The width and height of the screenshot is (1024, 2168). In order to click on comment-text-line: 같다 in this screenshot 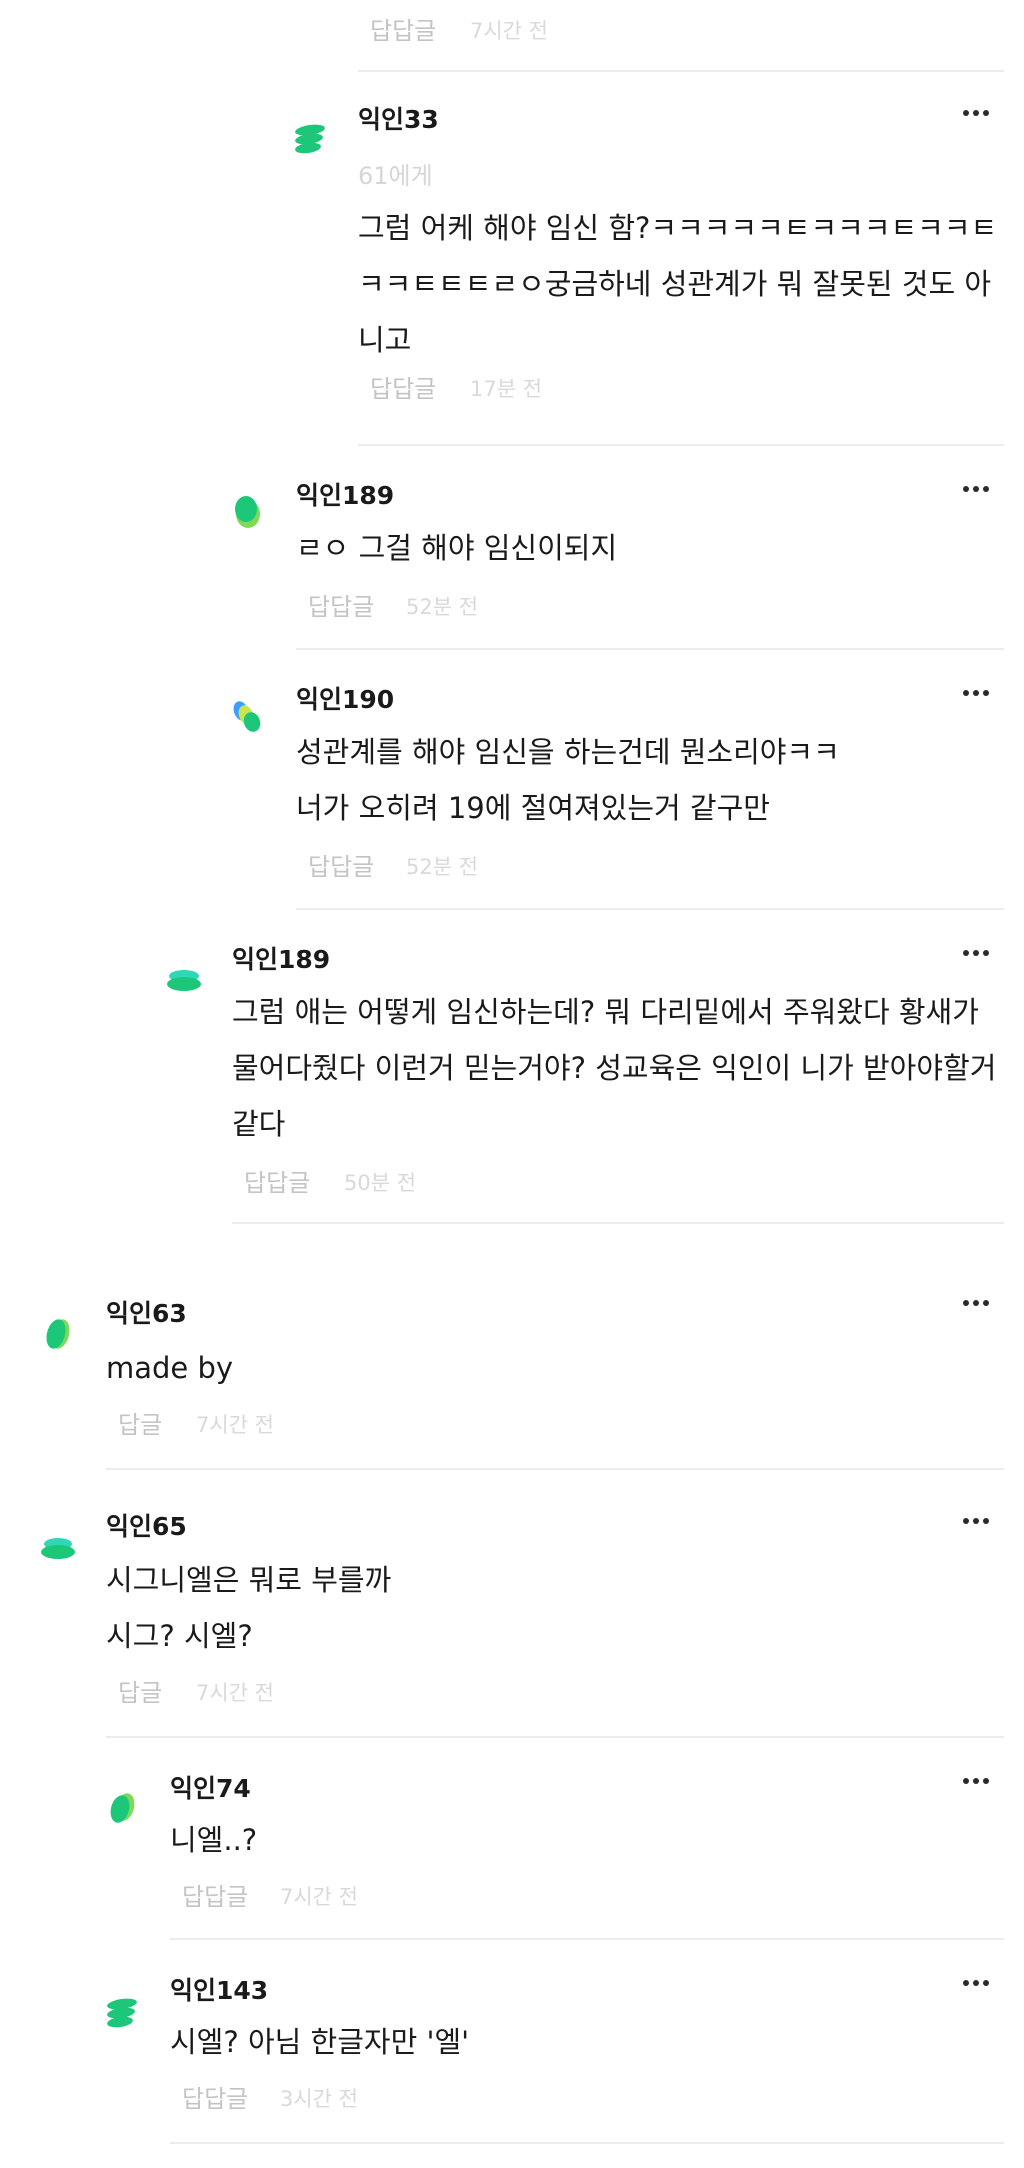, I will do `click(259, 1124)`.